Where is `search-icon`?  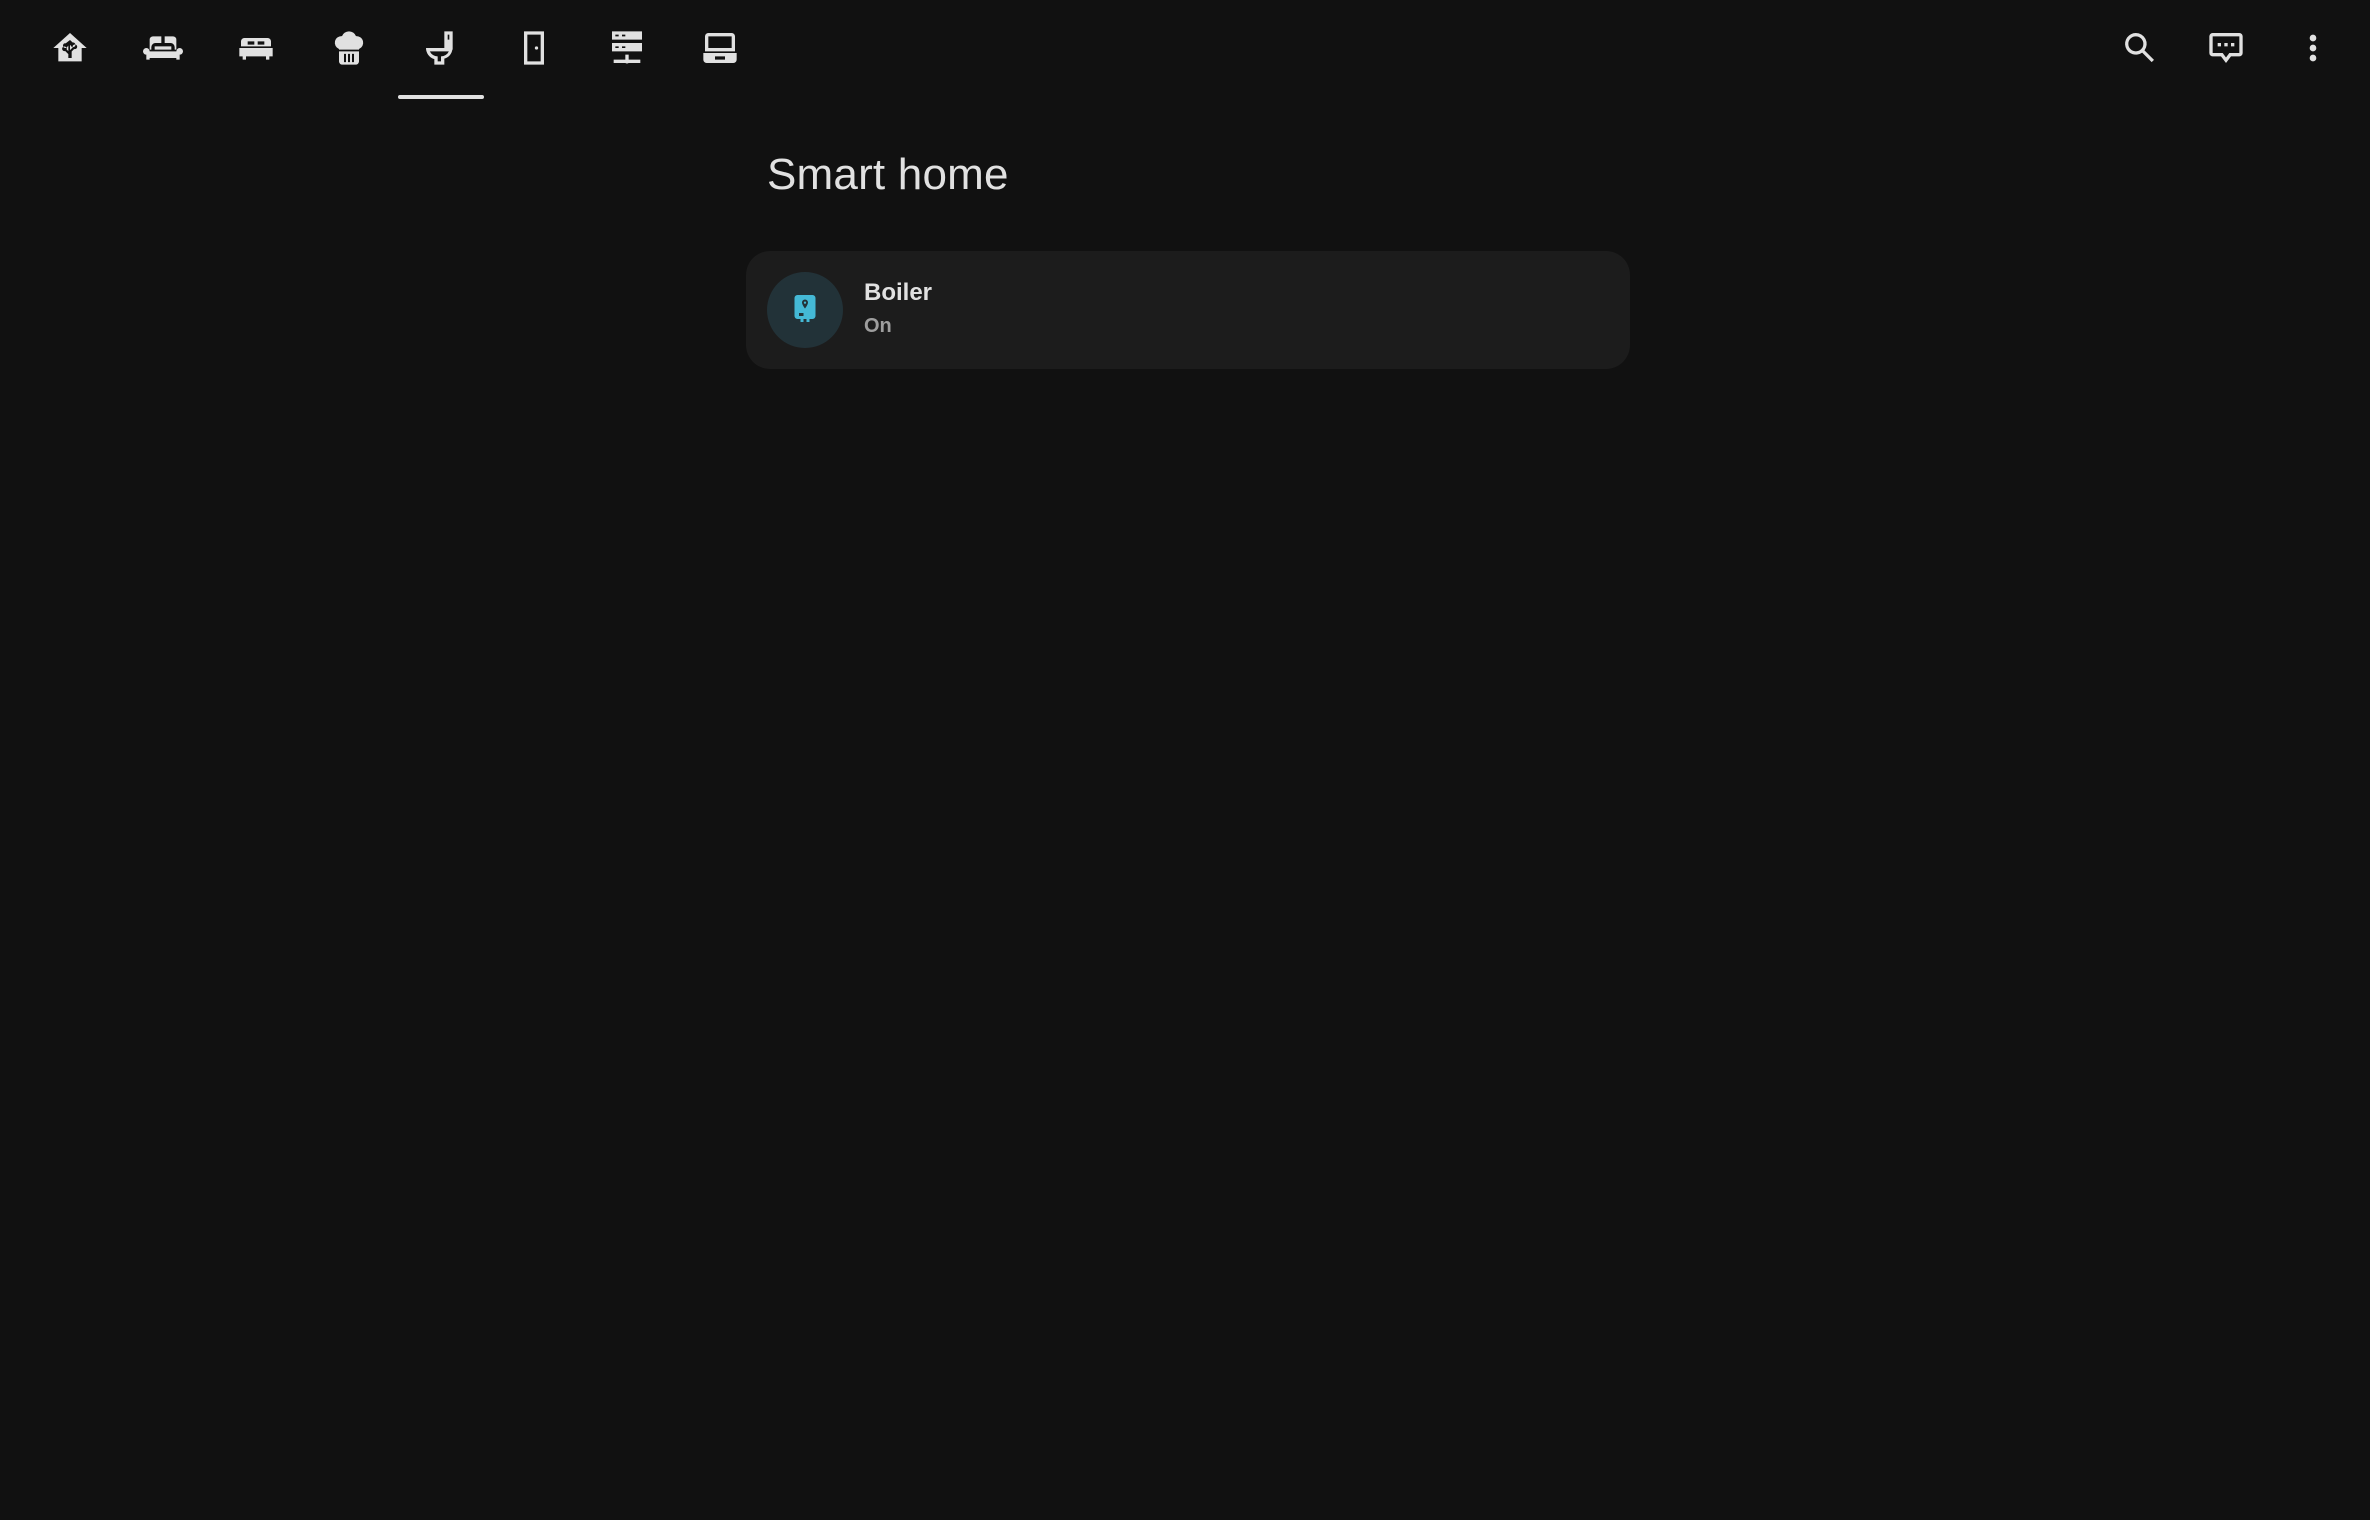
search-icon is located at coordinates (2139, 48).